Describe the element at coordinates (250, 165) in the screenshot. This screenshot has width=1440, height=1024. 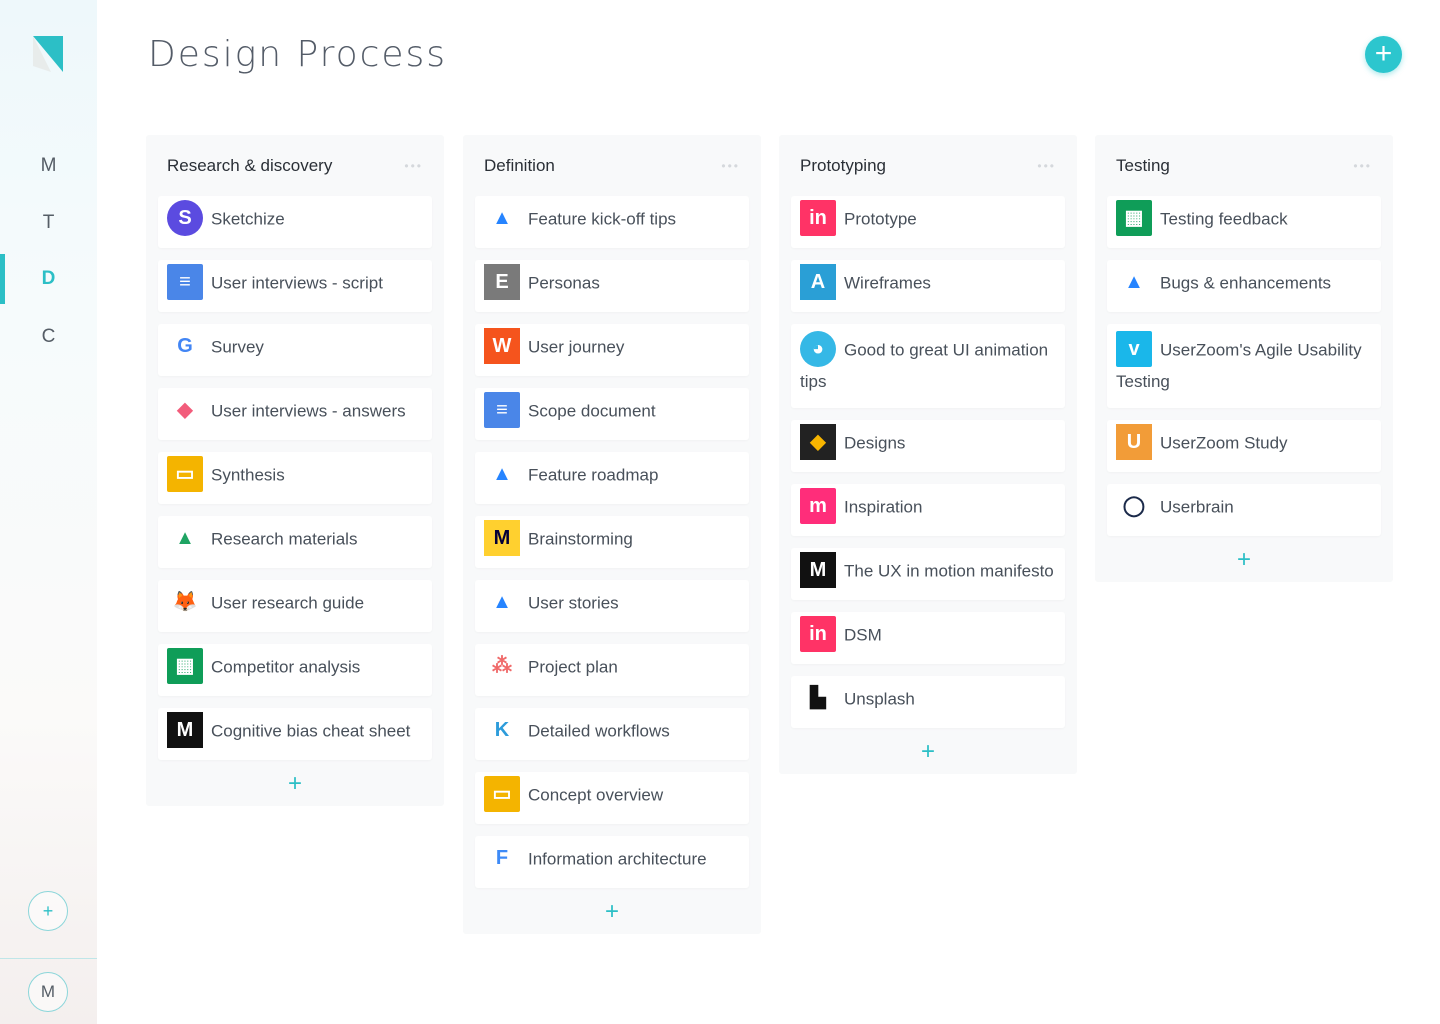
I see `column-title: Research & discovery` at that location.